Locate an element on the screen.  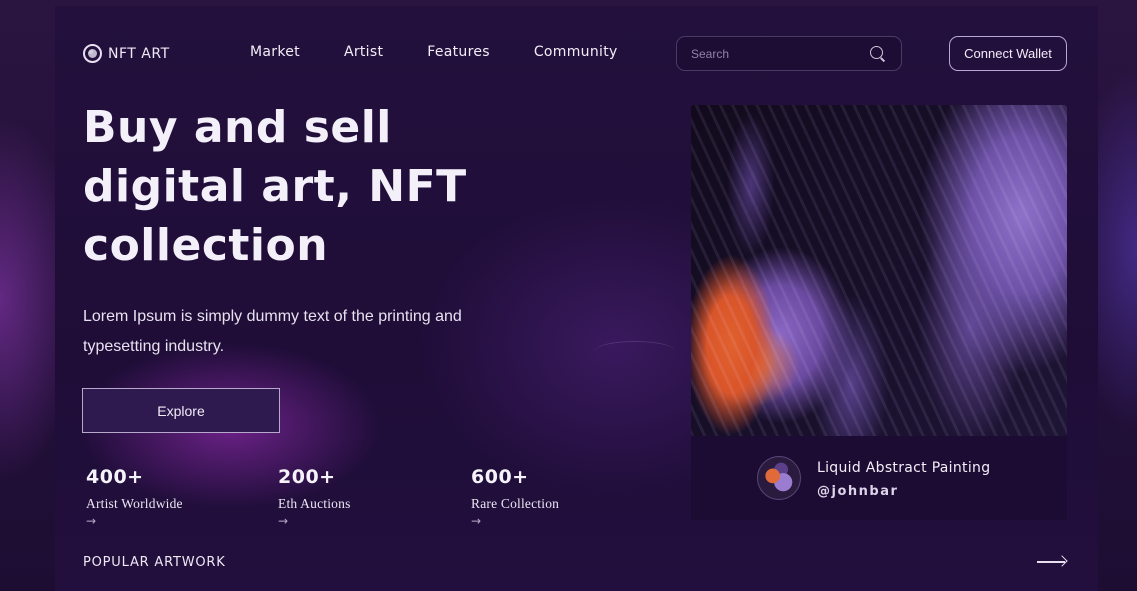
stat-value: 600+ is located at coordinates (500, 477).